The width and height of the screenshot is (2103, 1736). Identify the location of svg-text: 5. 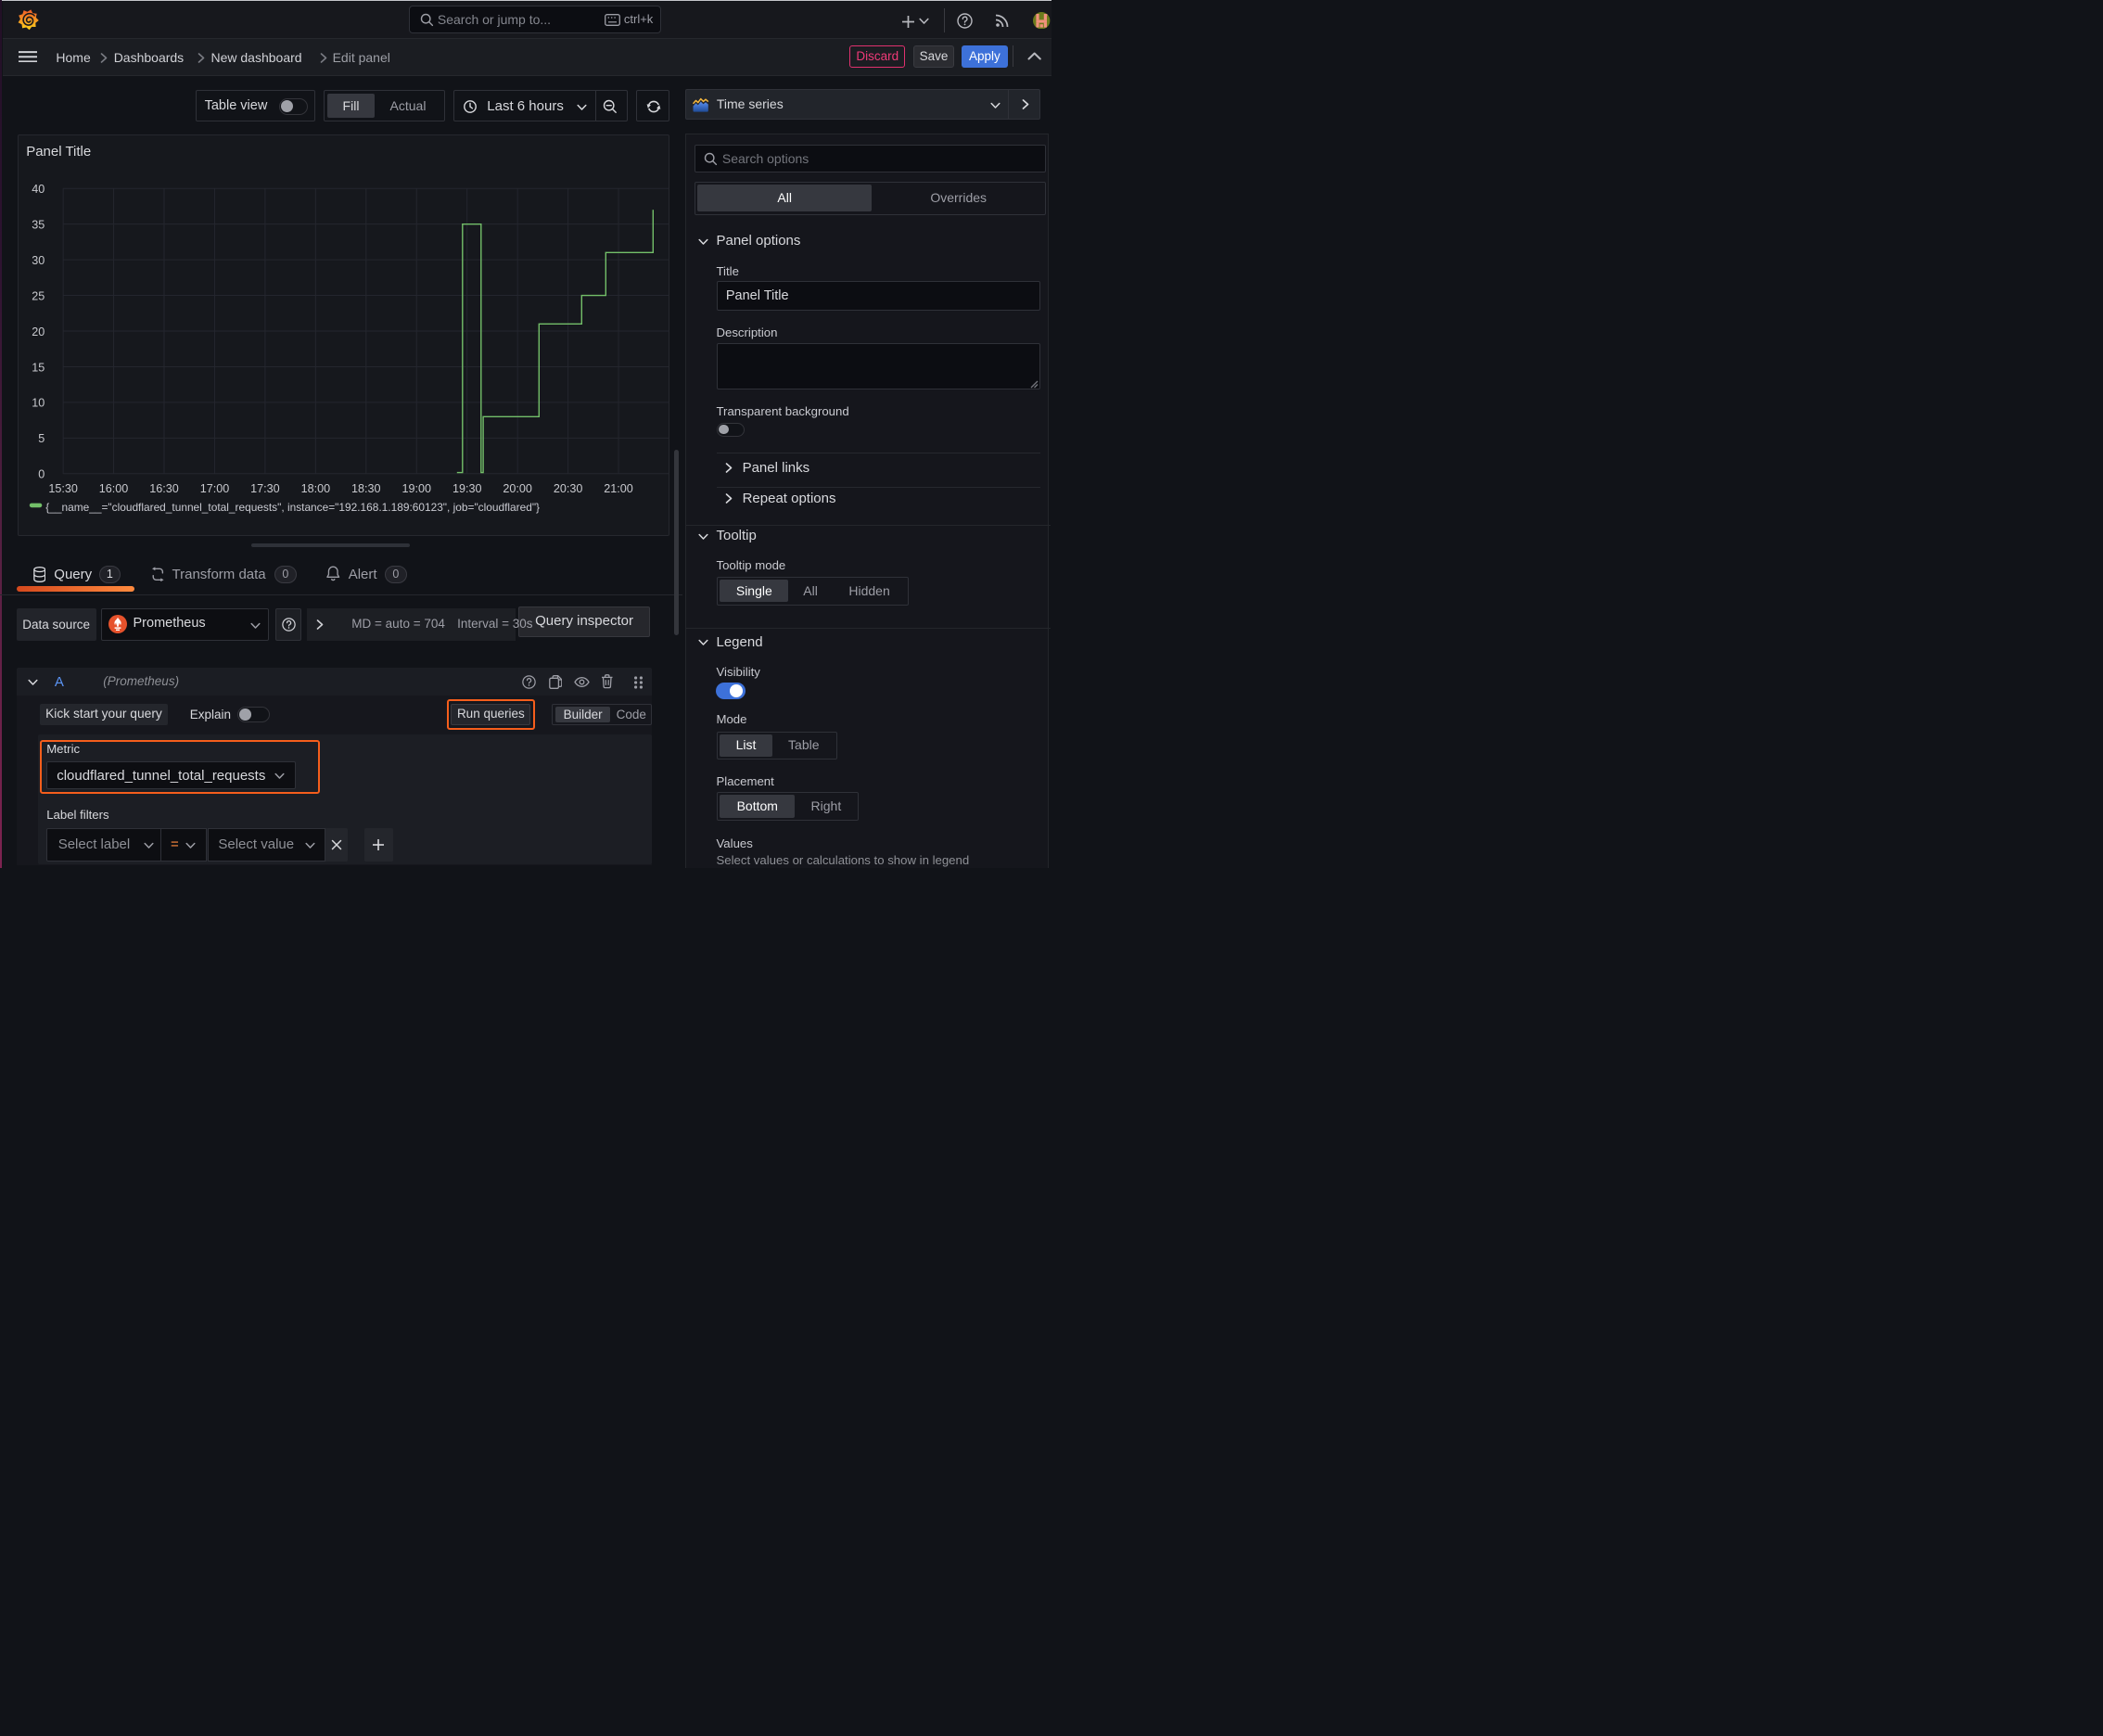
(41, 438).